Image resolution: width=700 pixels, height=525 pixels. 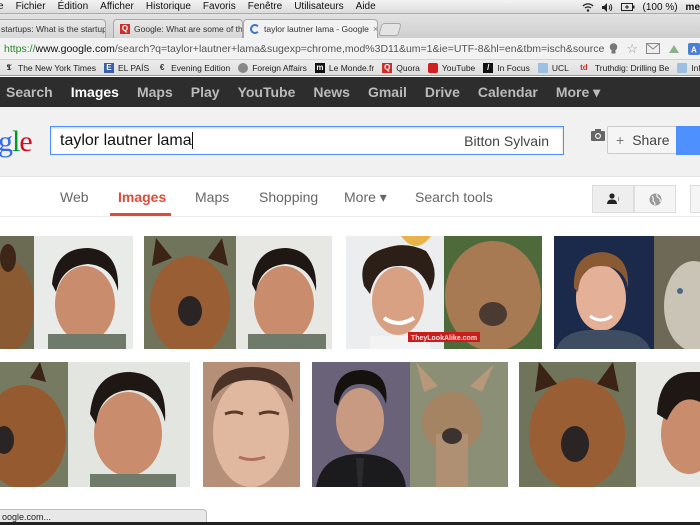 What do you see at coordinates (142, 197) in the screenshot?
I see `tab-images: Images` at bounding box center [142, 197].